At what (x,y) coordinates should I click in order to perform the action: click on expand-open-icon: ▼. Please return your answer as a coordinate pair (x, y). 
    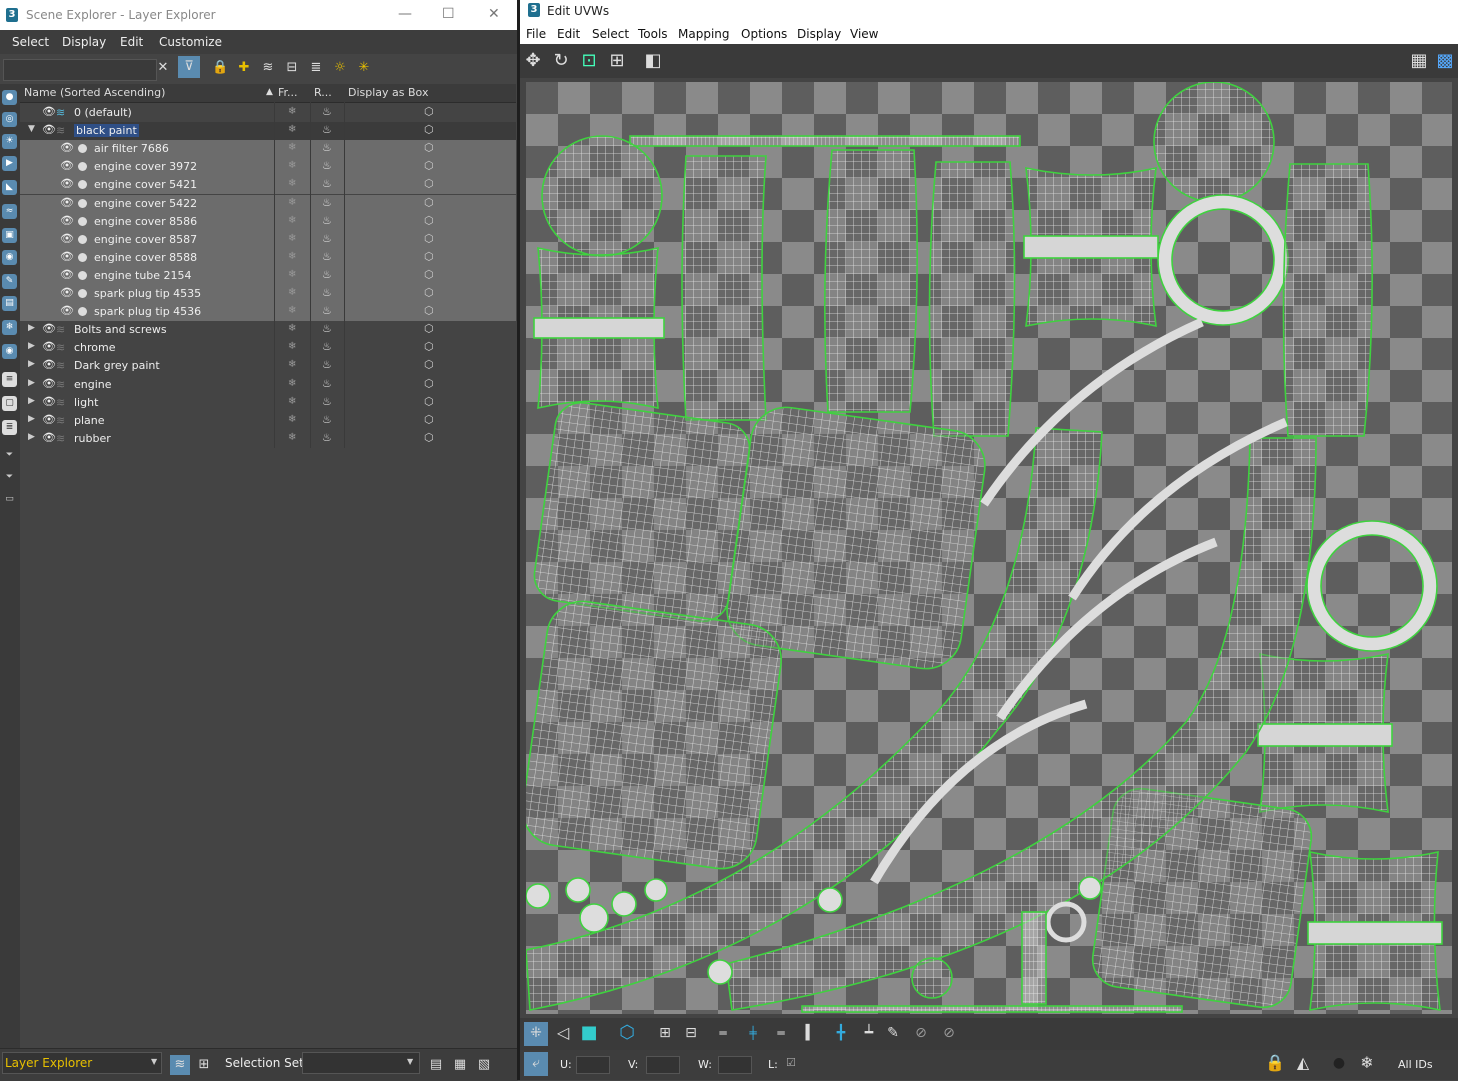
    Looking at the image, I should click on (31, 129).